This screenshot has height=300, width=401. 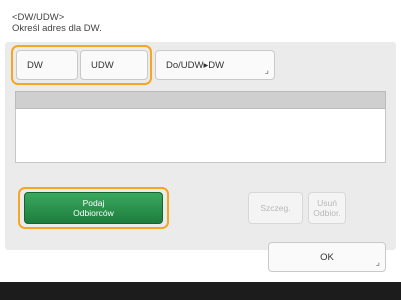 What do you see at coordinates (327, 213) in the screenshot?
I see `remove-line2: Odbior.` at bounding box center [327, 213].